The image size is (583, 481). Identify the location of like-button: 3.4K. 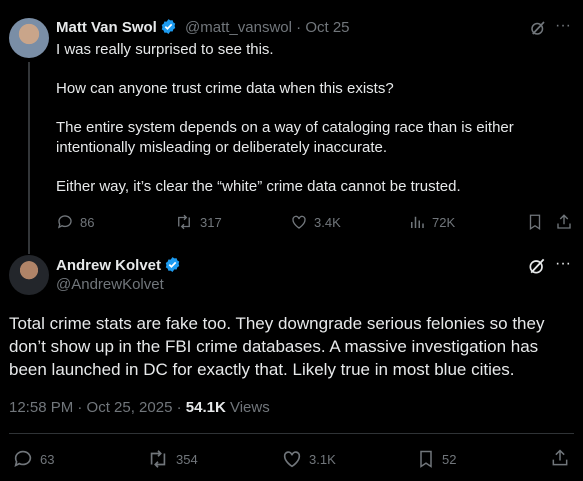
(315, 222).